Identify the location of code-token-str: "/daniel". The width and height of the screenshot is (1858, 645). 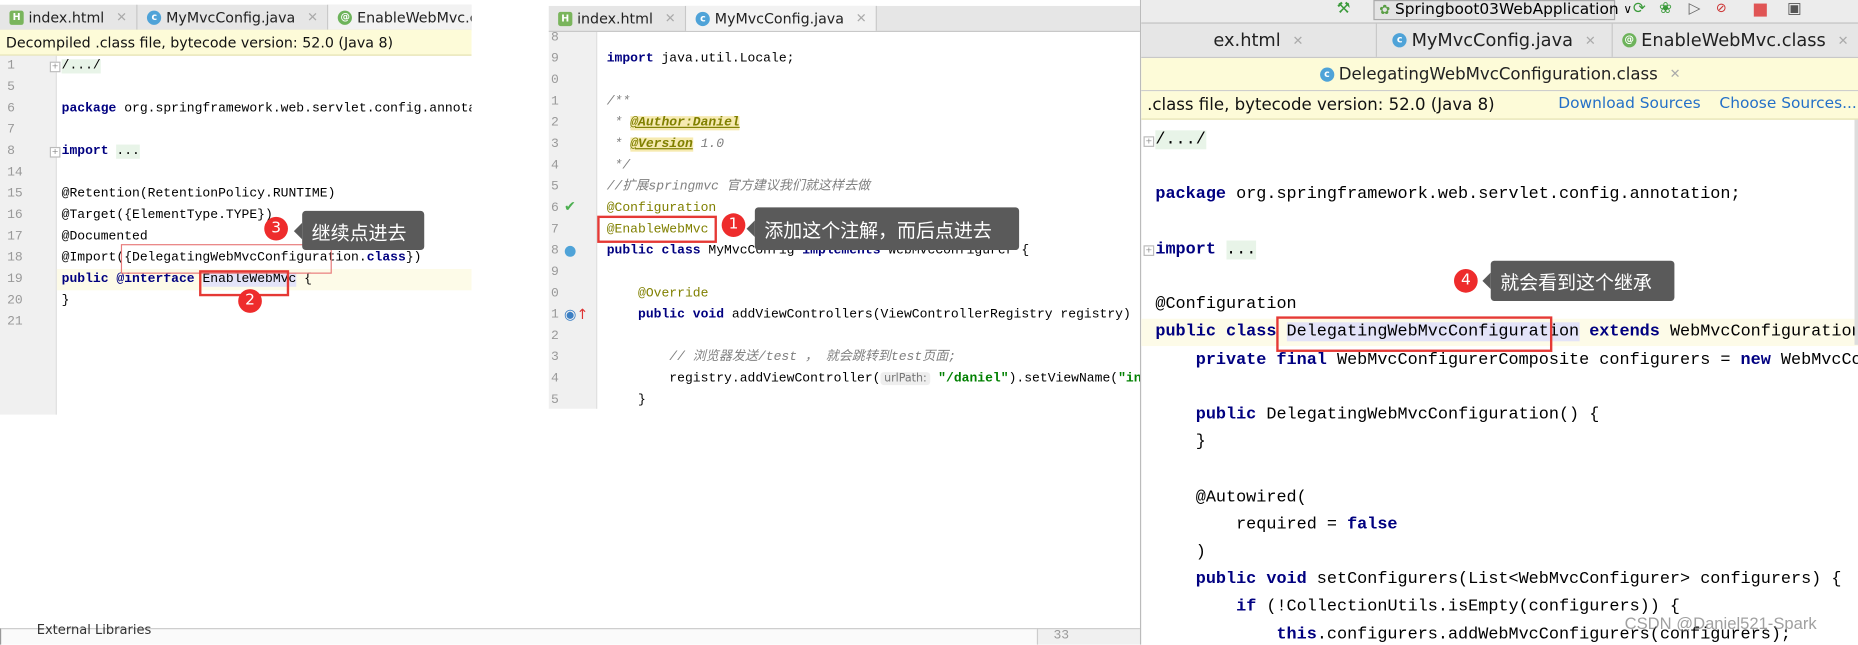
(973, 379).